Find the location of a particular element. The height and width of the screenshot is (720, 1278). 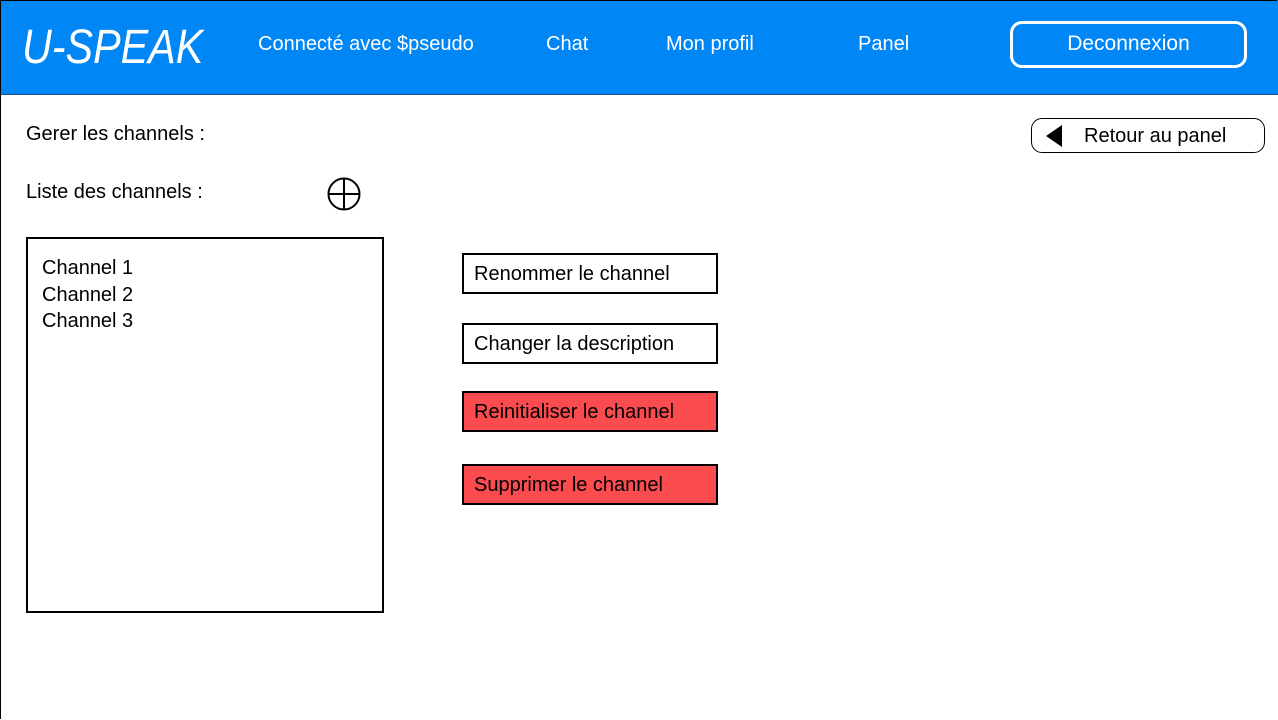

channel-list-item: Channel 3 is located at coordinates (212, 321).